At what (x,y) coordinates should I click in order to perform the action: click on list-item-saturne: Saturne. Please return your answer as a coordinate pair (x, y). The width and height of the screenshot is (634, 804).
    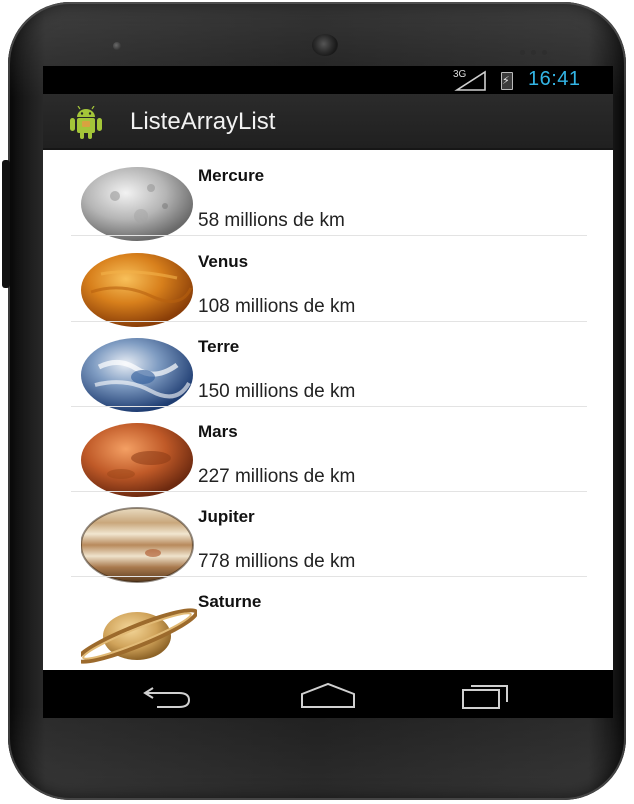
    Looking at the image, I should click on (329, 620).